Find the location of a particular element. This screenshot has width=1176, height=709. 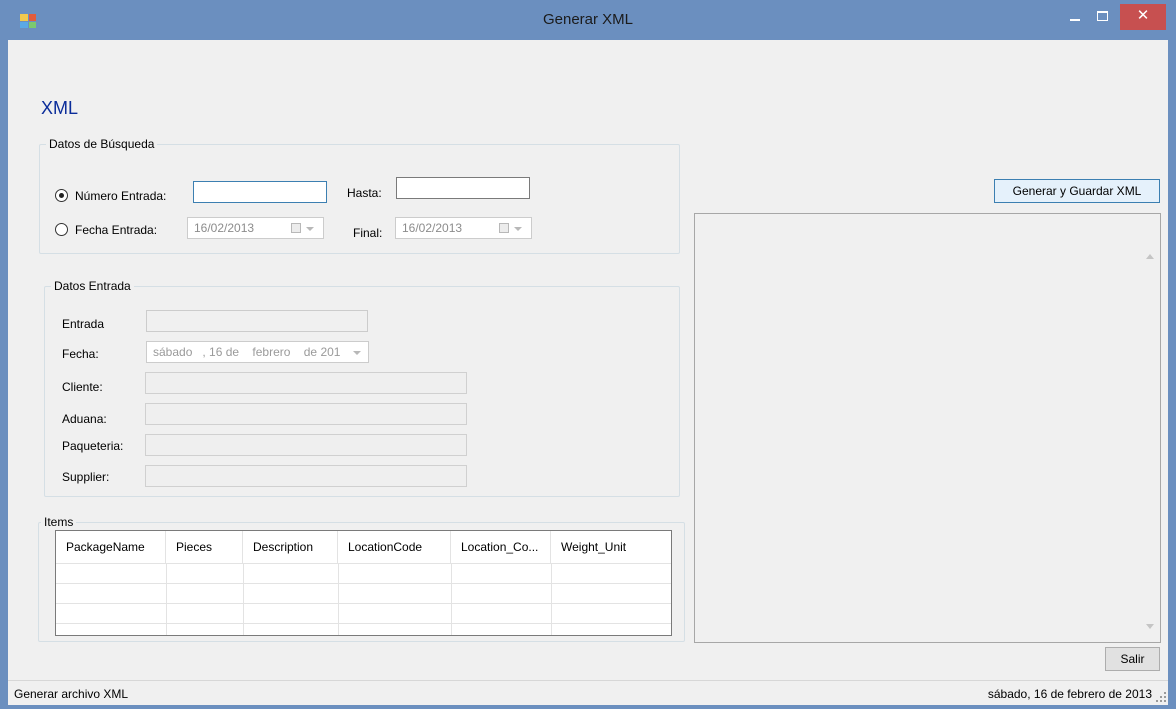

maximize-icon is located at coordinates (1102, 16).